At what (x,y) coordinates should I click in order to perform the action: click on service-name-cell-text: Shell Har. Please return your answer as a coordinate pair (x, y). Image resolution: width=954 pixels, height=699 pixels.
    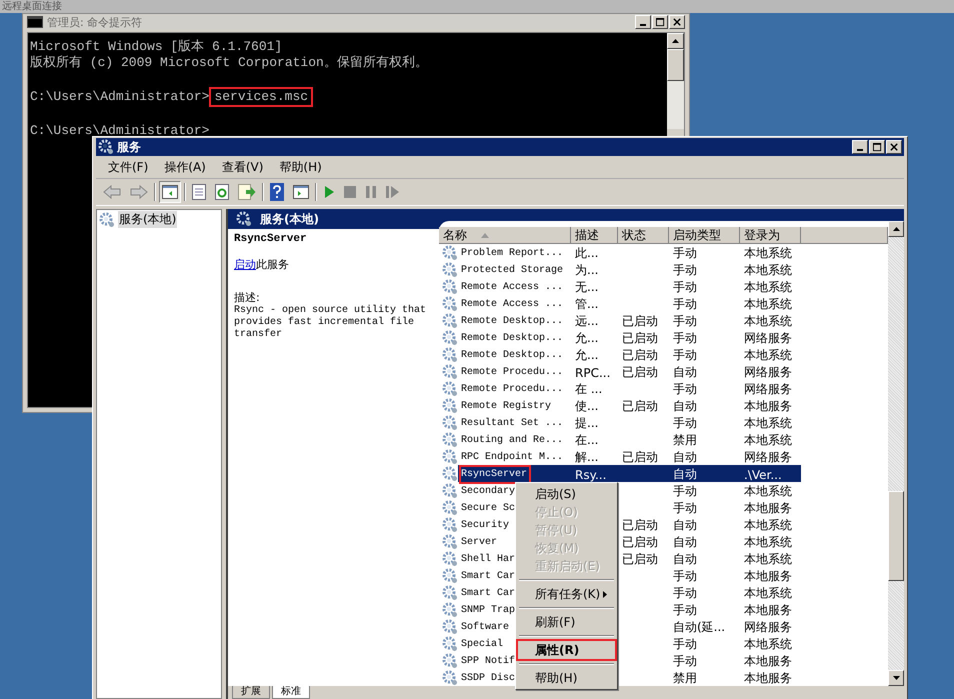
    Looking at the image, I should click on (488, 559).